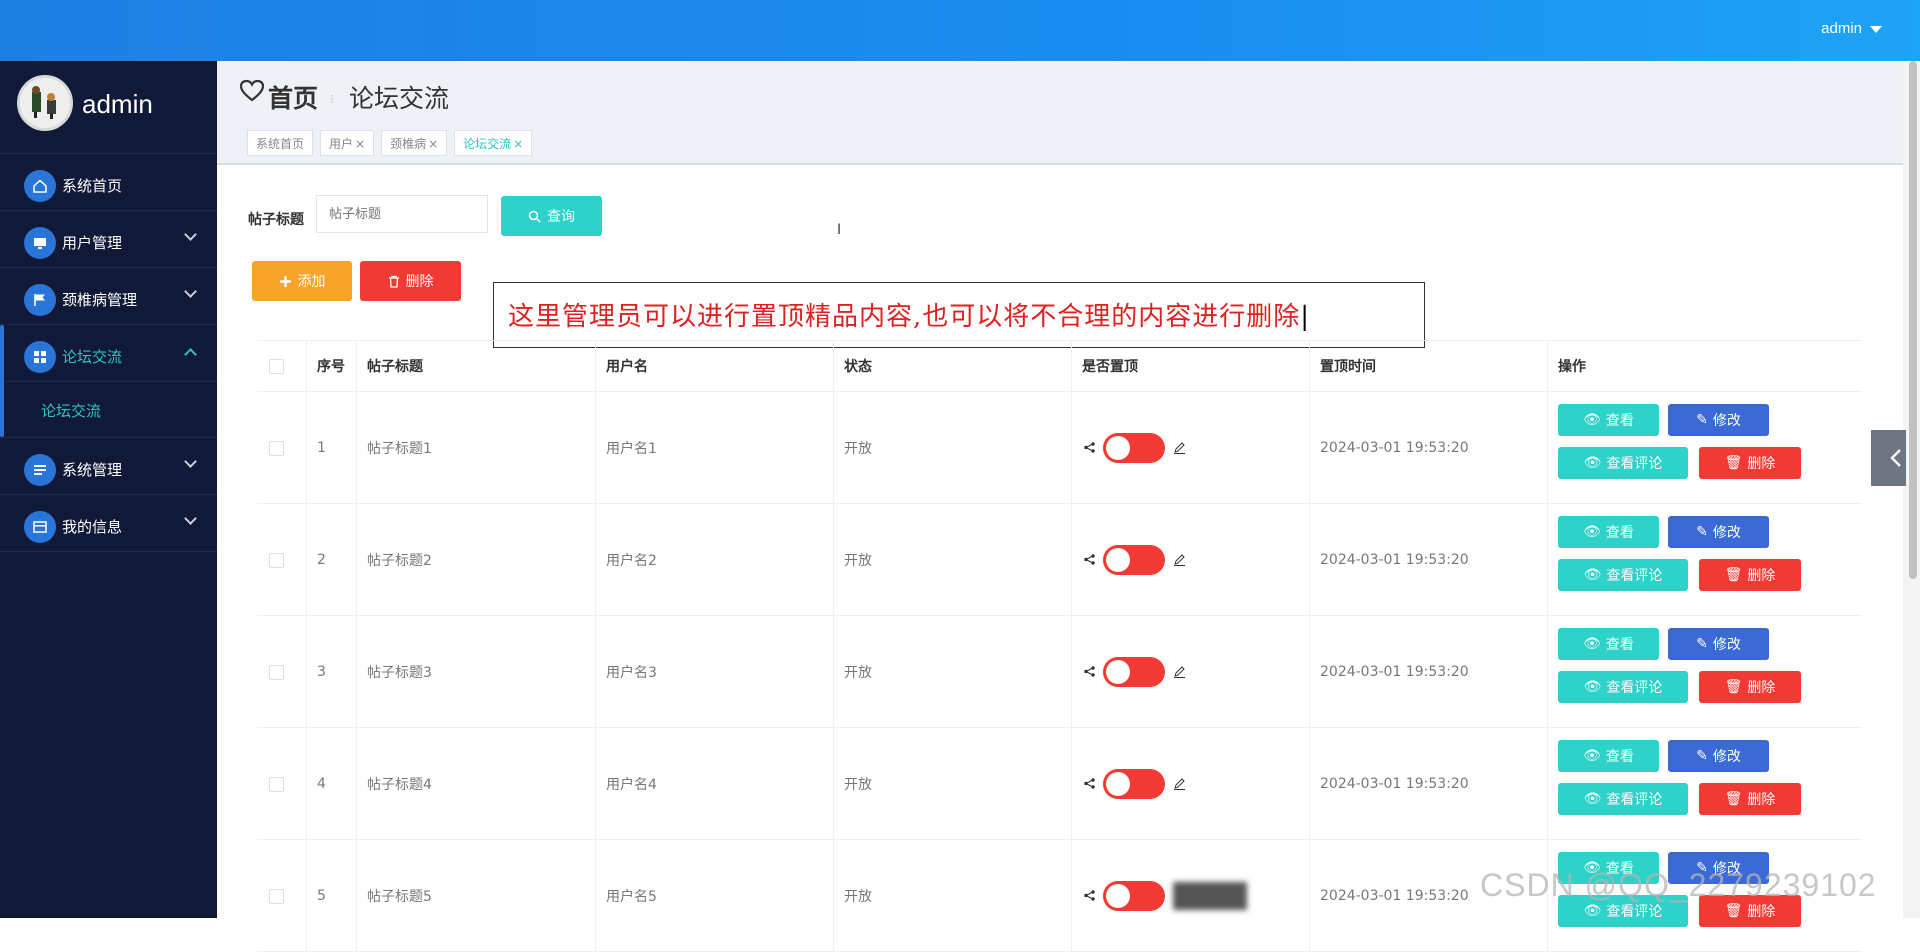 The height and width of the screenshot is (952, 1920). Describe the element at coordinates (190, 354) in the screenshot. I see `chevron-up-icon` at that location.